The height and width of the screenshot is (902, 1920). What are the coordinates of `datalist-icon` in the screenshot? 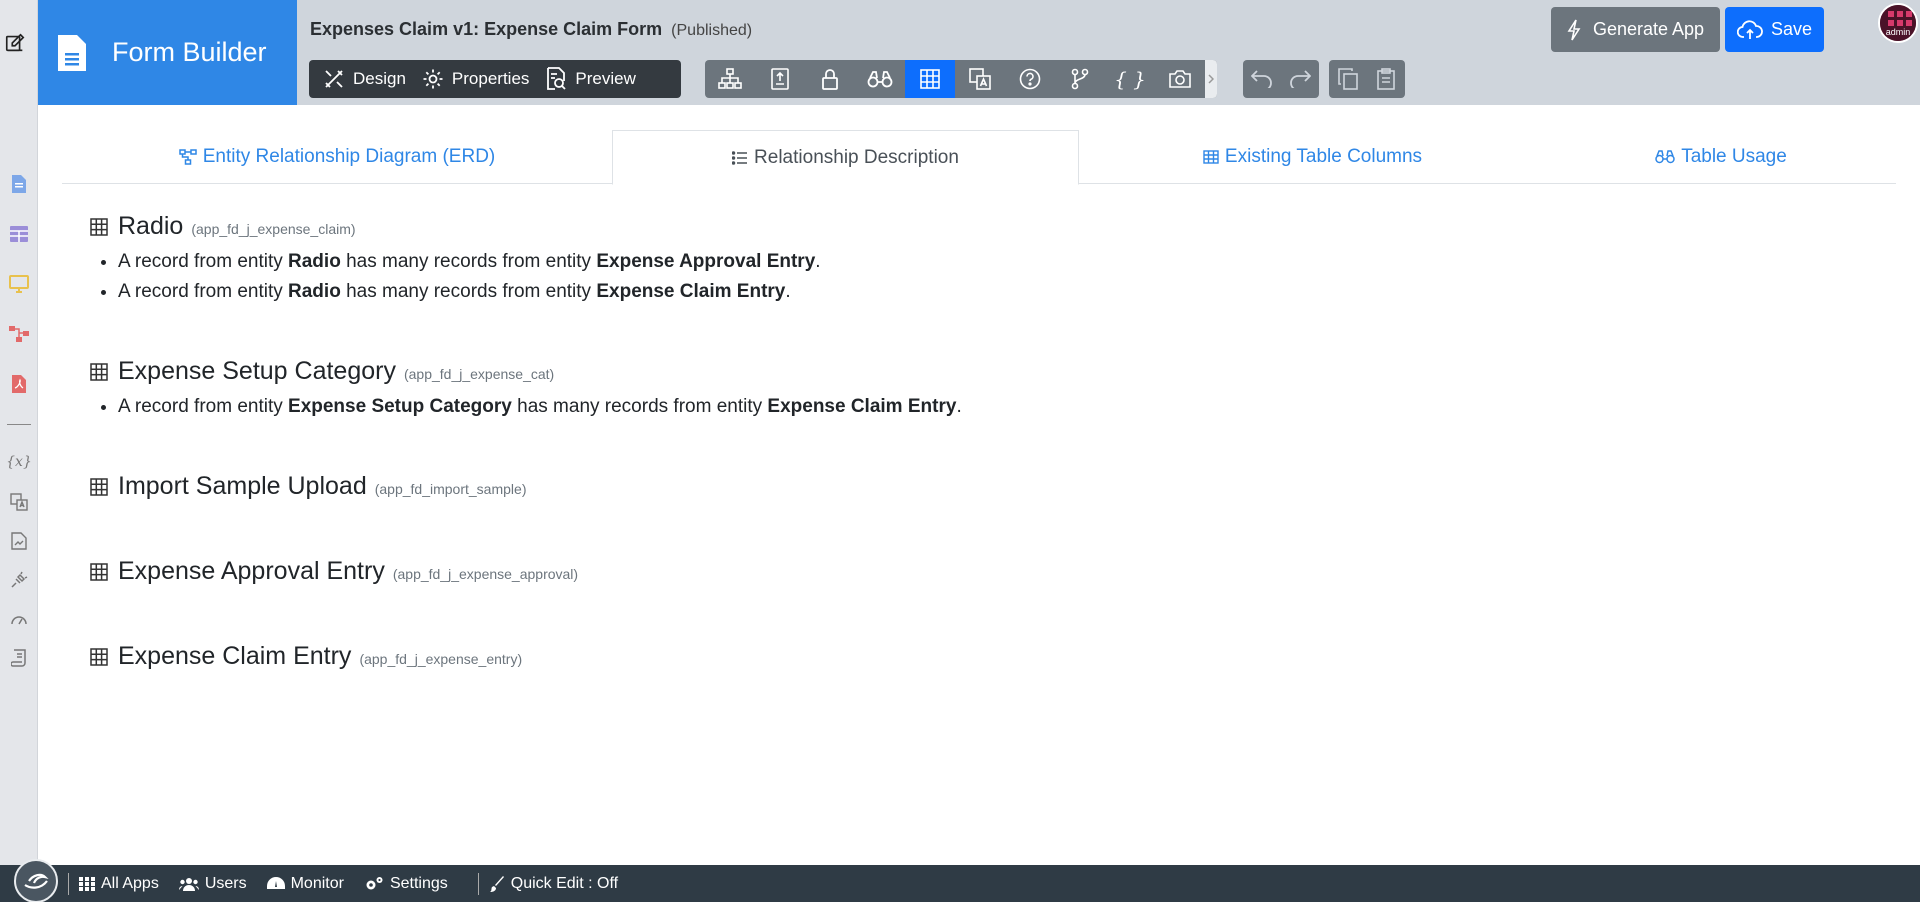 It's located at (19, 234).